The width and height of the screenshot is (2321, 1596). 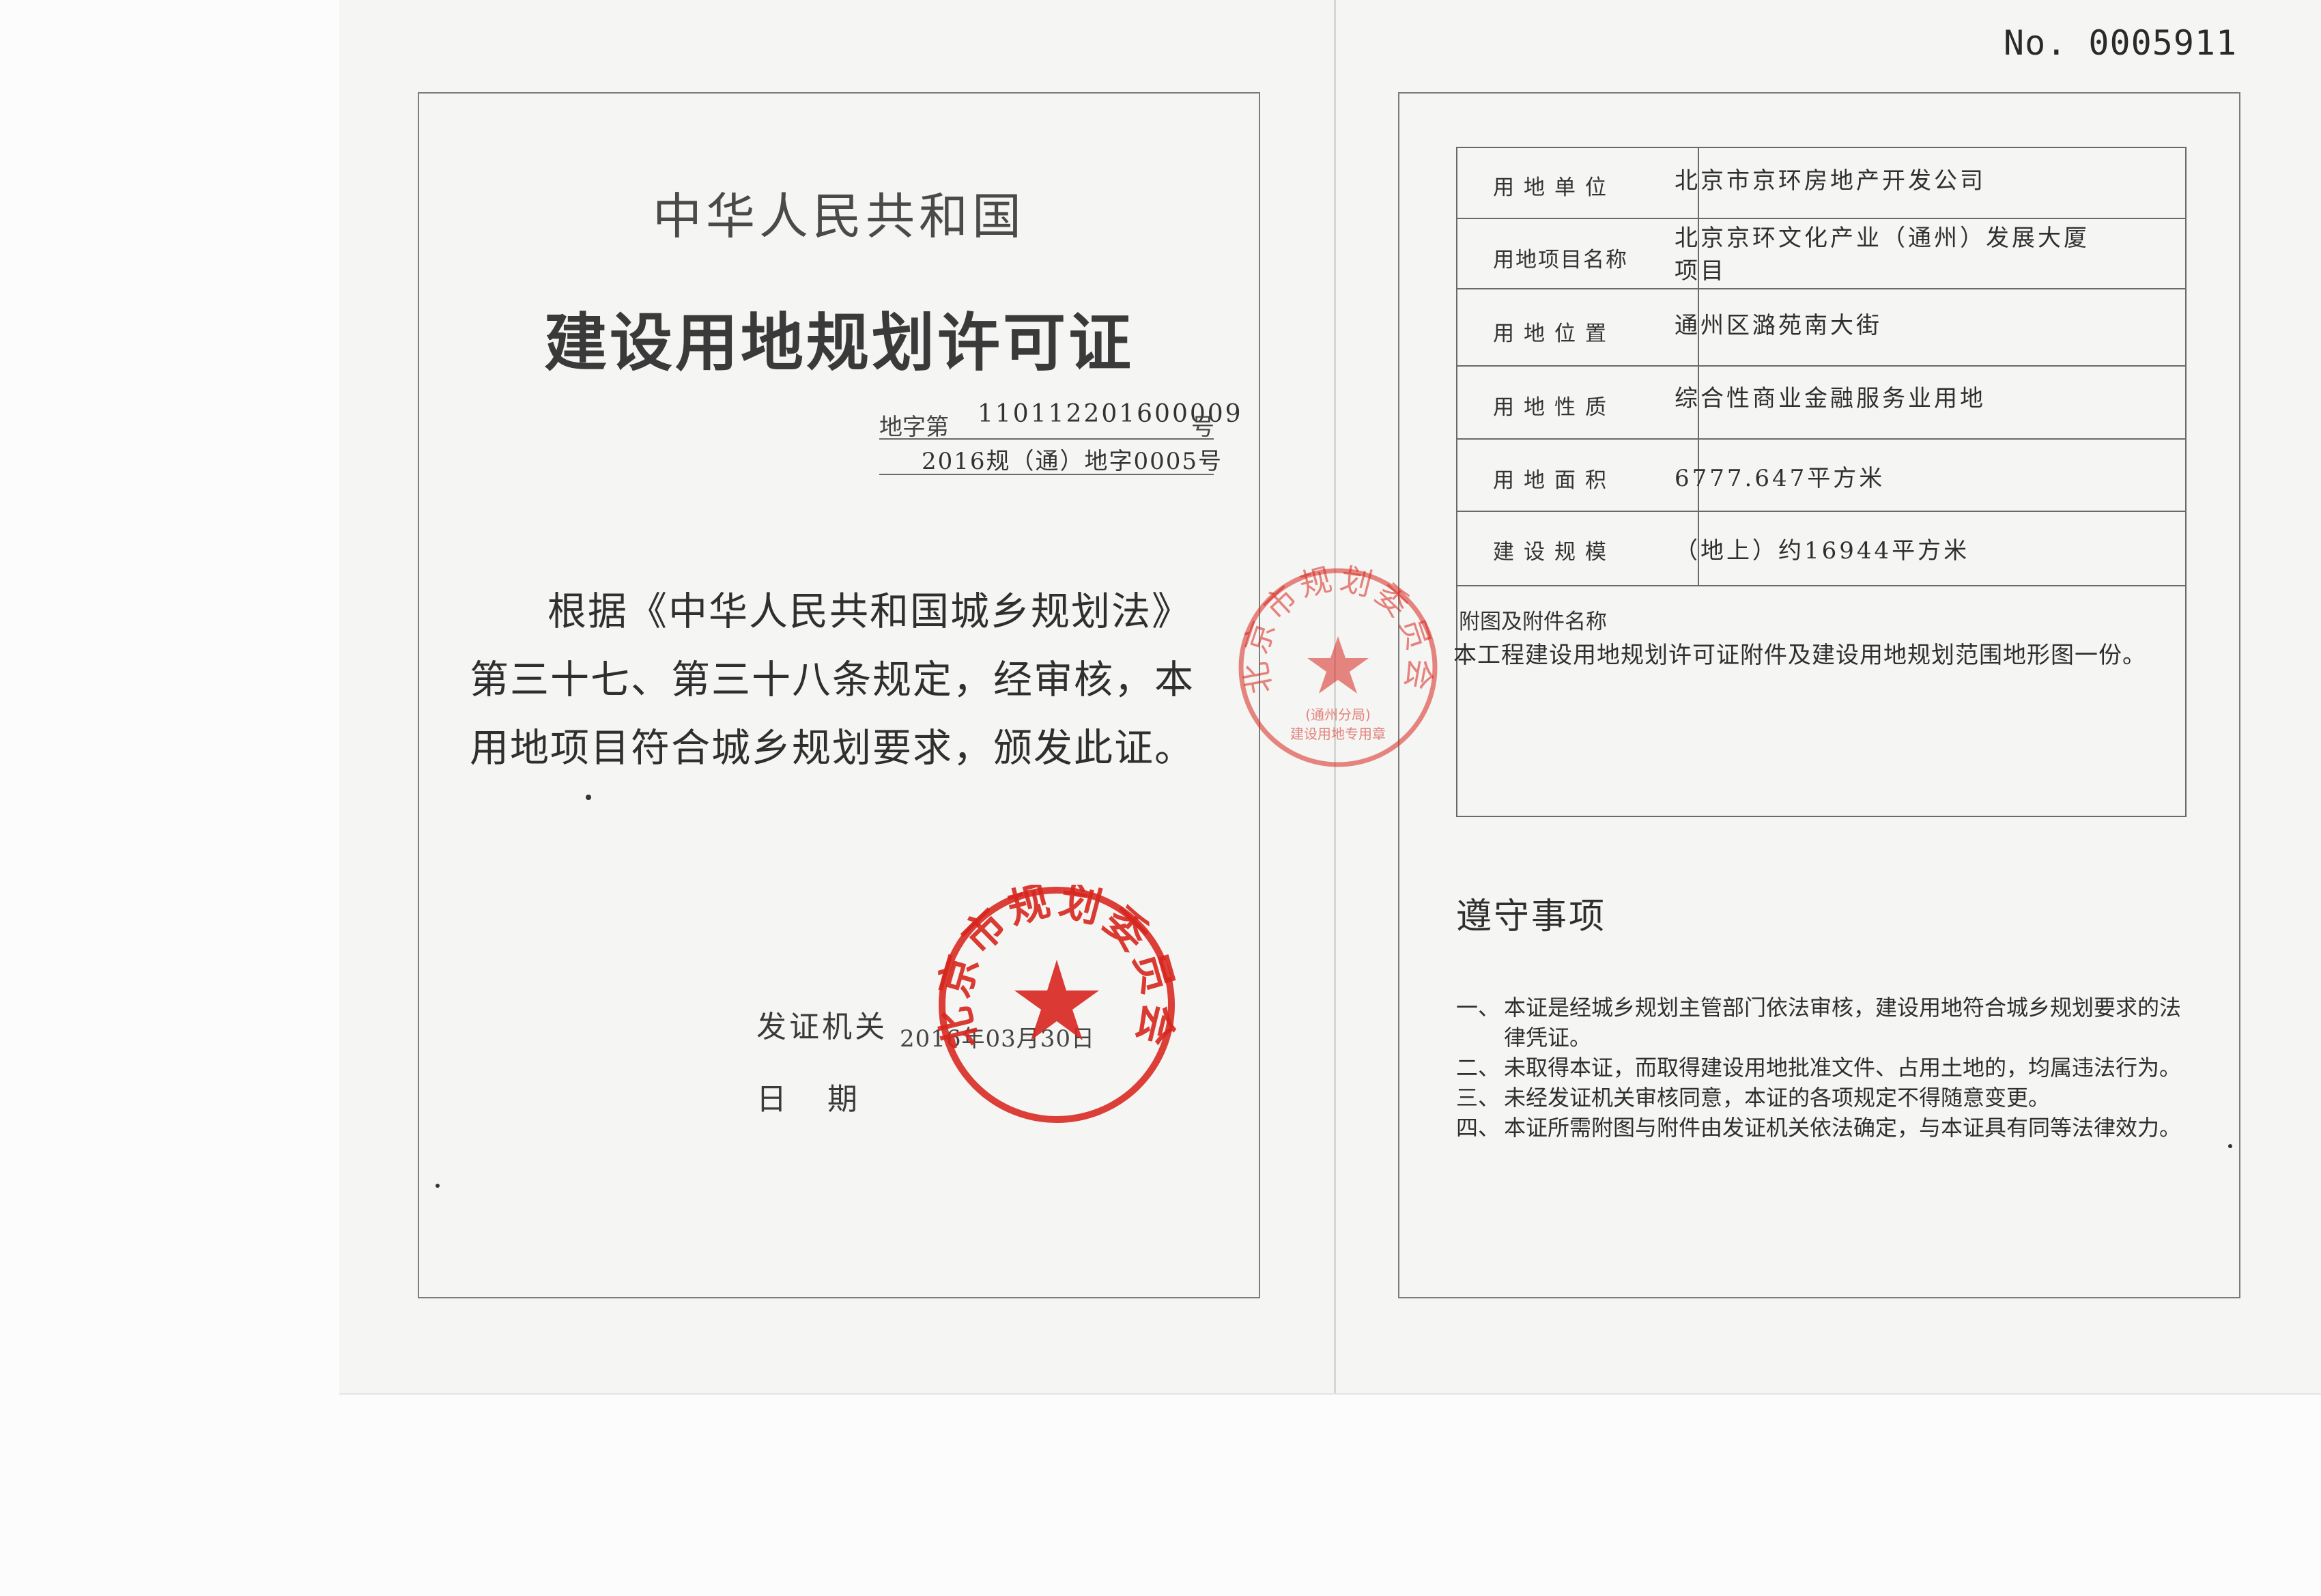 What do you see at coordinates (1338, 667) in the screenshot?
I see `seam-seal: 北京市规划委员会 (通州分局) 建设用地专用章` at bounding box center [1338, 667].